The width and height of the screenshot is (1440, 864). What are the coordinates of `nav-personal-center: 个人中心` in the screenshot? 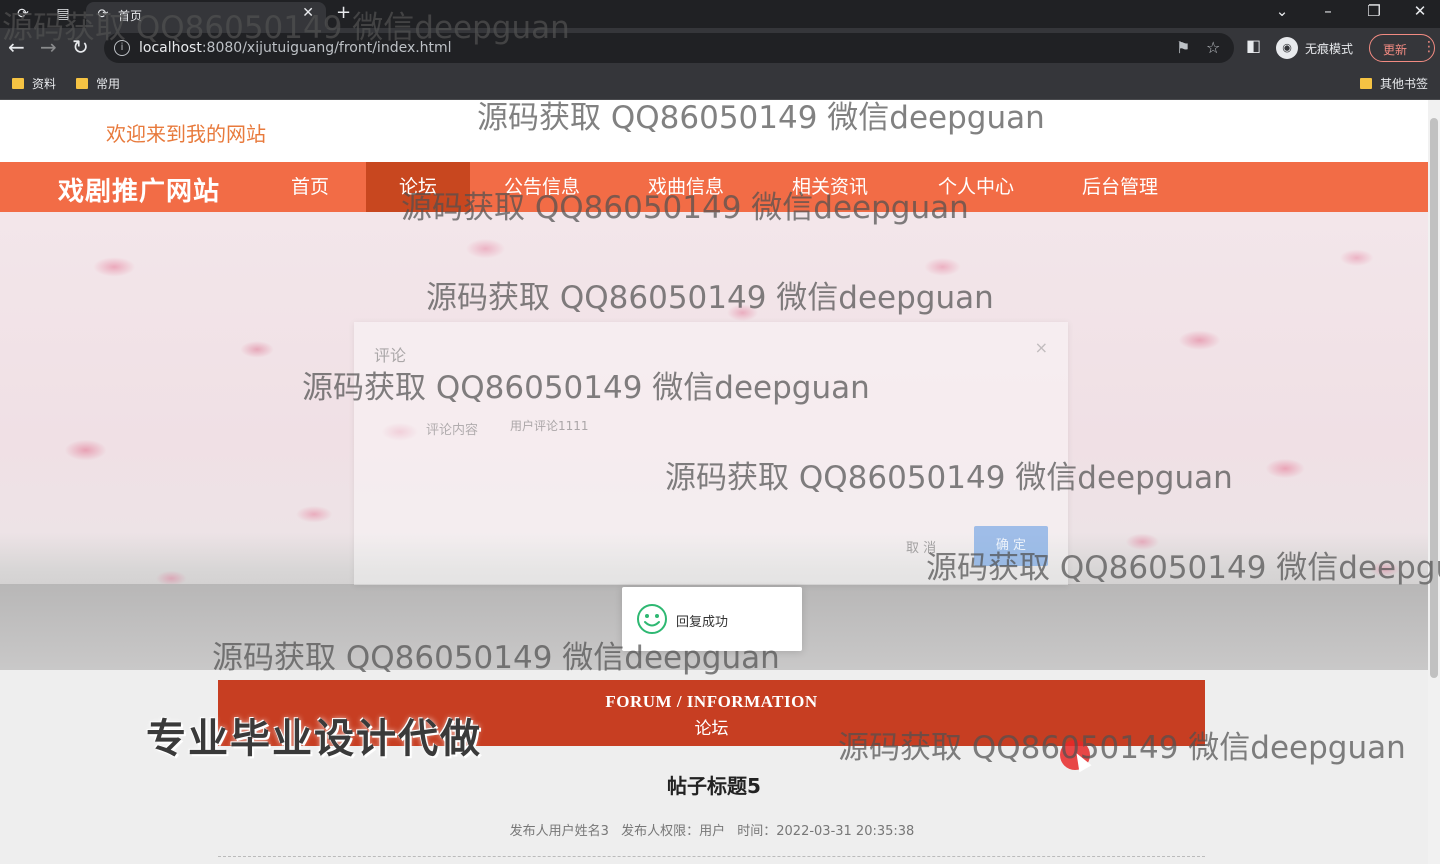 It's located at (976, 187).